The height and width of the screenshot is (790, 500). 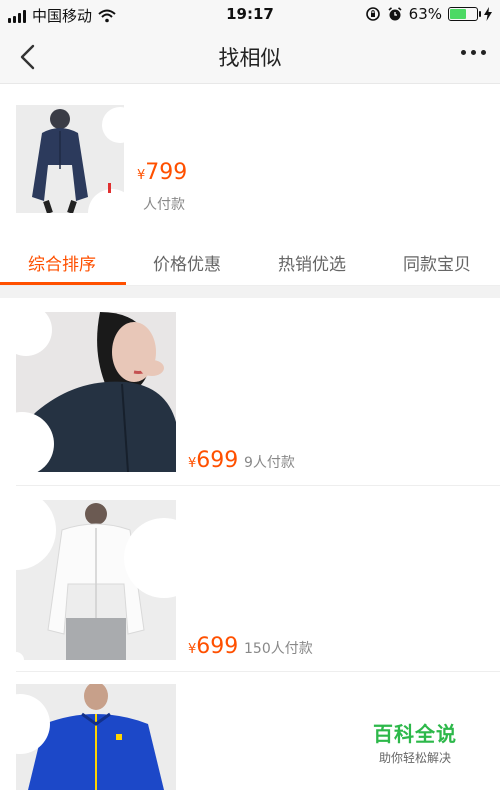 What do you see at coordinates (166, 172) in the screenshot?
I see `price-value: 799` at bounding box center [166, 172].